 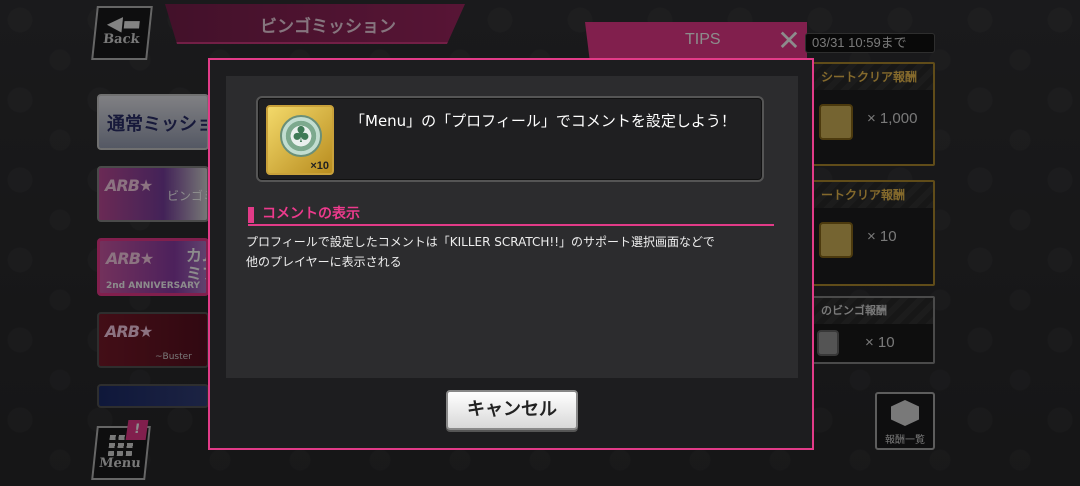 What do you see at coordinates (543, 121) in the screenshot?
I see `tip-text: 「Menu」の「プロフィール」でコメントを設定しよう！` at bounding box center [543, 121].